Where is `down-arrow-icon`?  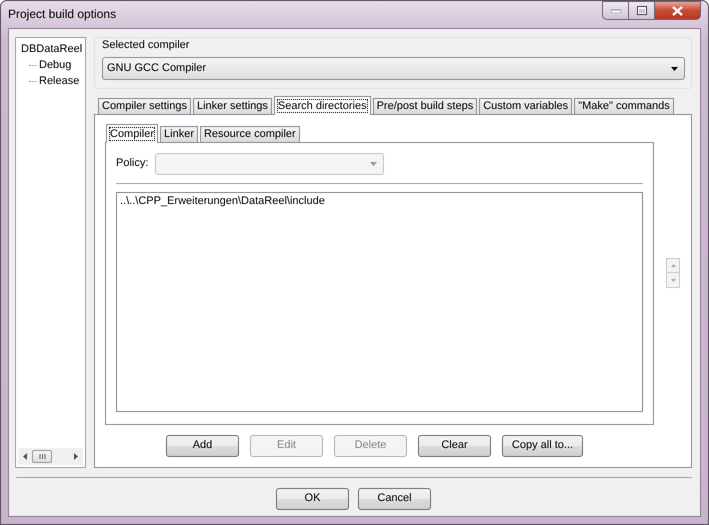
down-arrow-icon is located at coordinates (673, 280).